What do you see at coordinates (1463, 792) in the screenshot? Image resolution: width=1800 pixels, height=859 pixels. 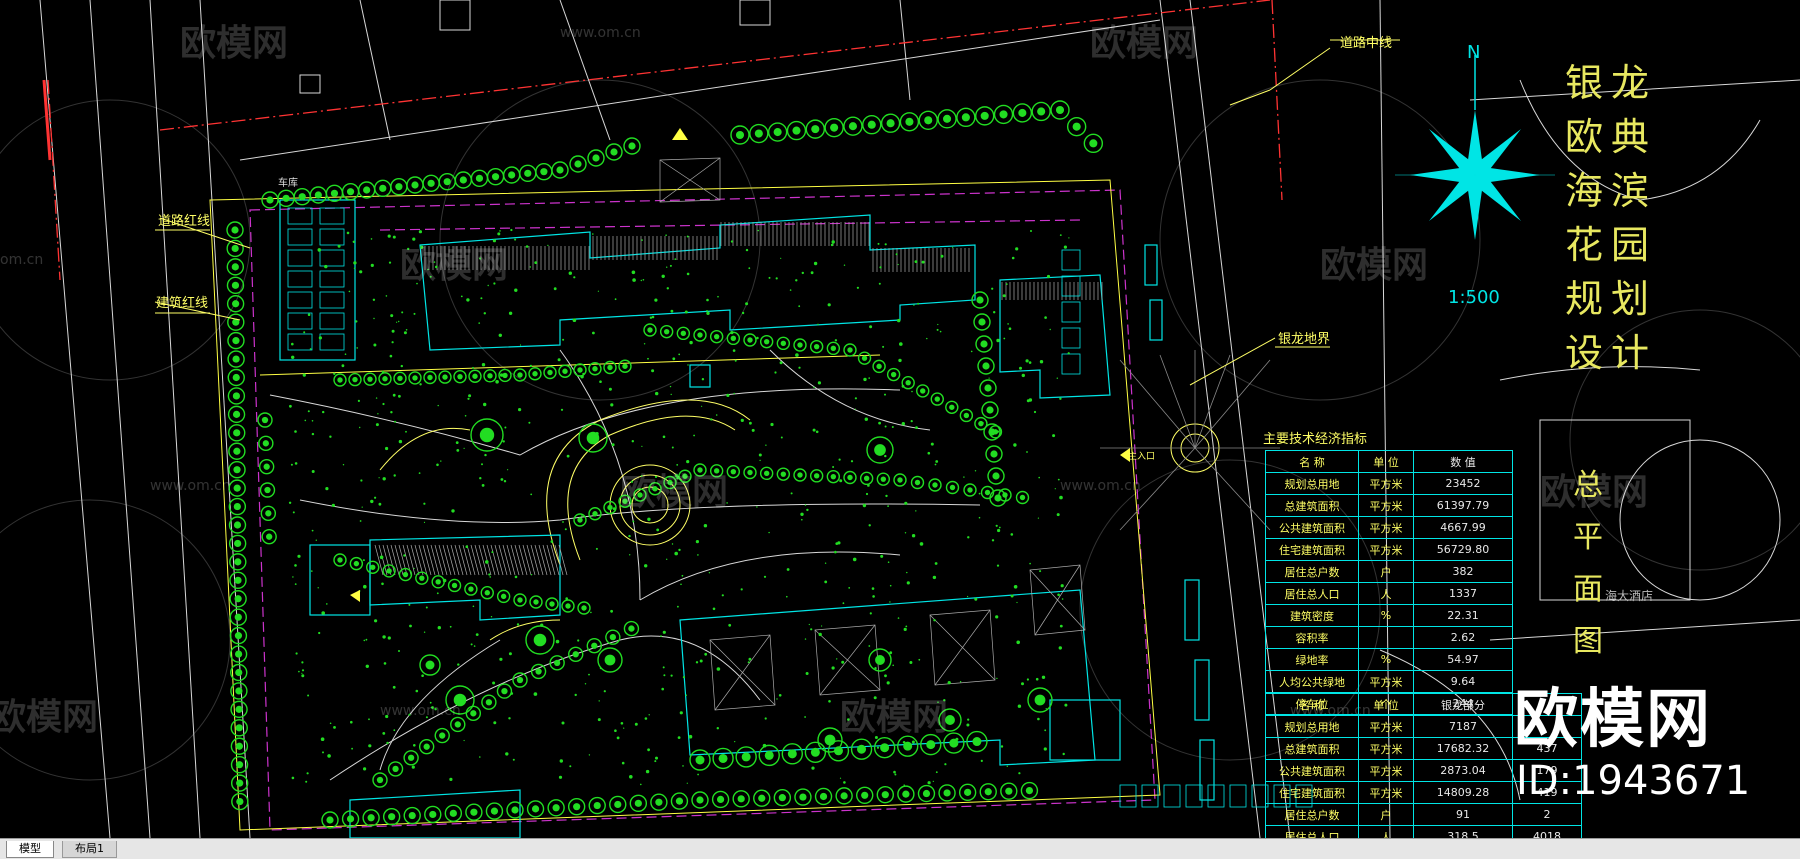 I see `table-cell: 14809.28` at bounding box center [1463, 792].